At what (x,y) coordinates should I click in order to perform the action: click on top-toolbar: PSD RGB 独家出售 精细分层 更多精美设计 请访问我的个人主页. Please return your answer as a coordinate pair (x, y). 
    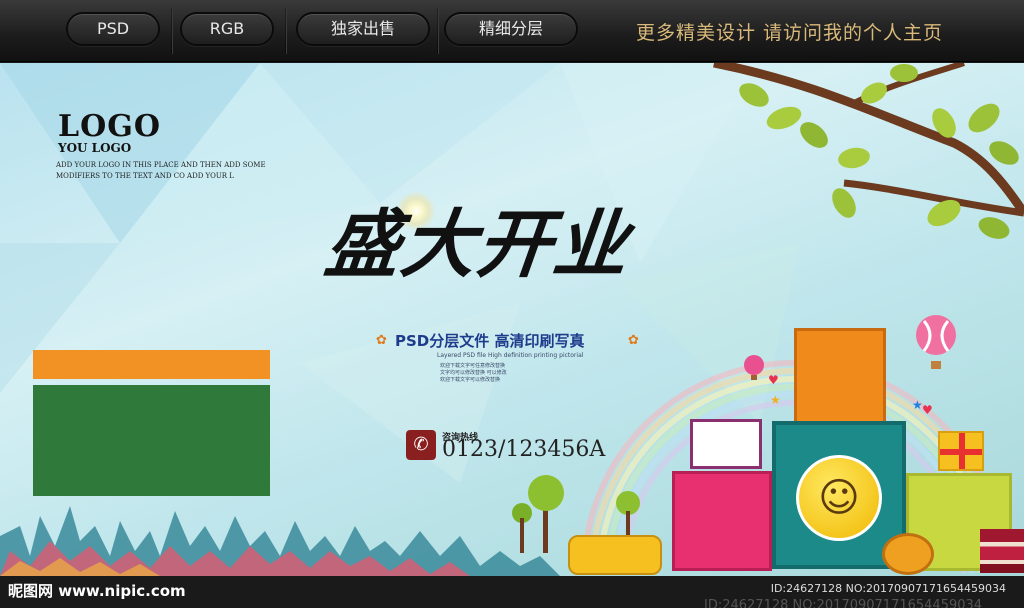
    Looking at the image, I should click on (512, 31).